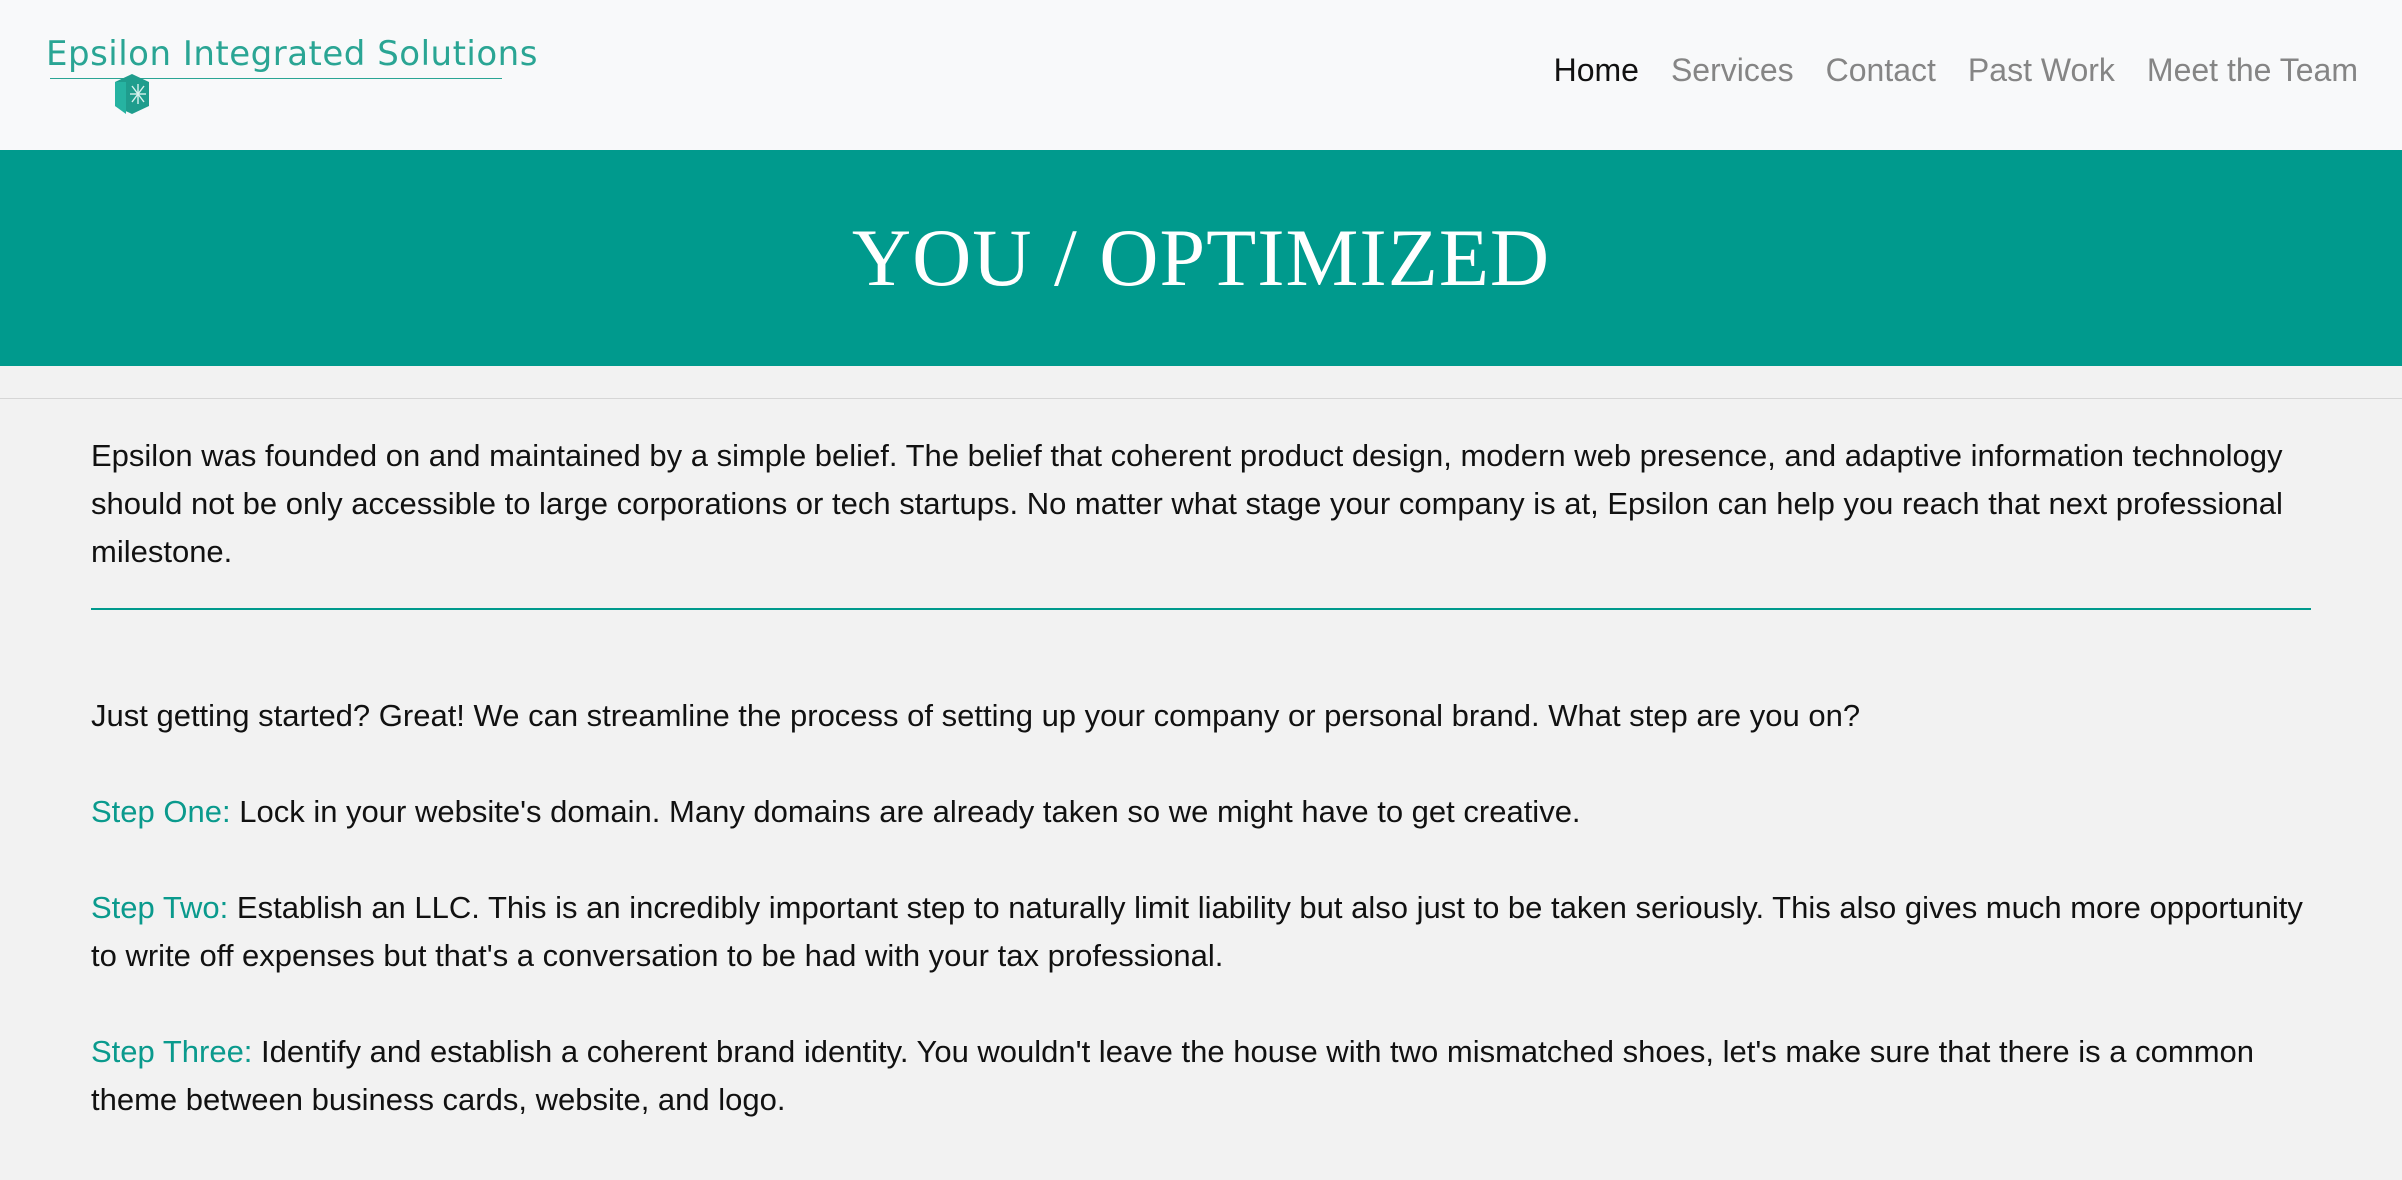  Describe the element at coordinates (1881, 70) in the screenshot. I see `nav-link-contact: Contact` at that location.